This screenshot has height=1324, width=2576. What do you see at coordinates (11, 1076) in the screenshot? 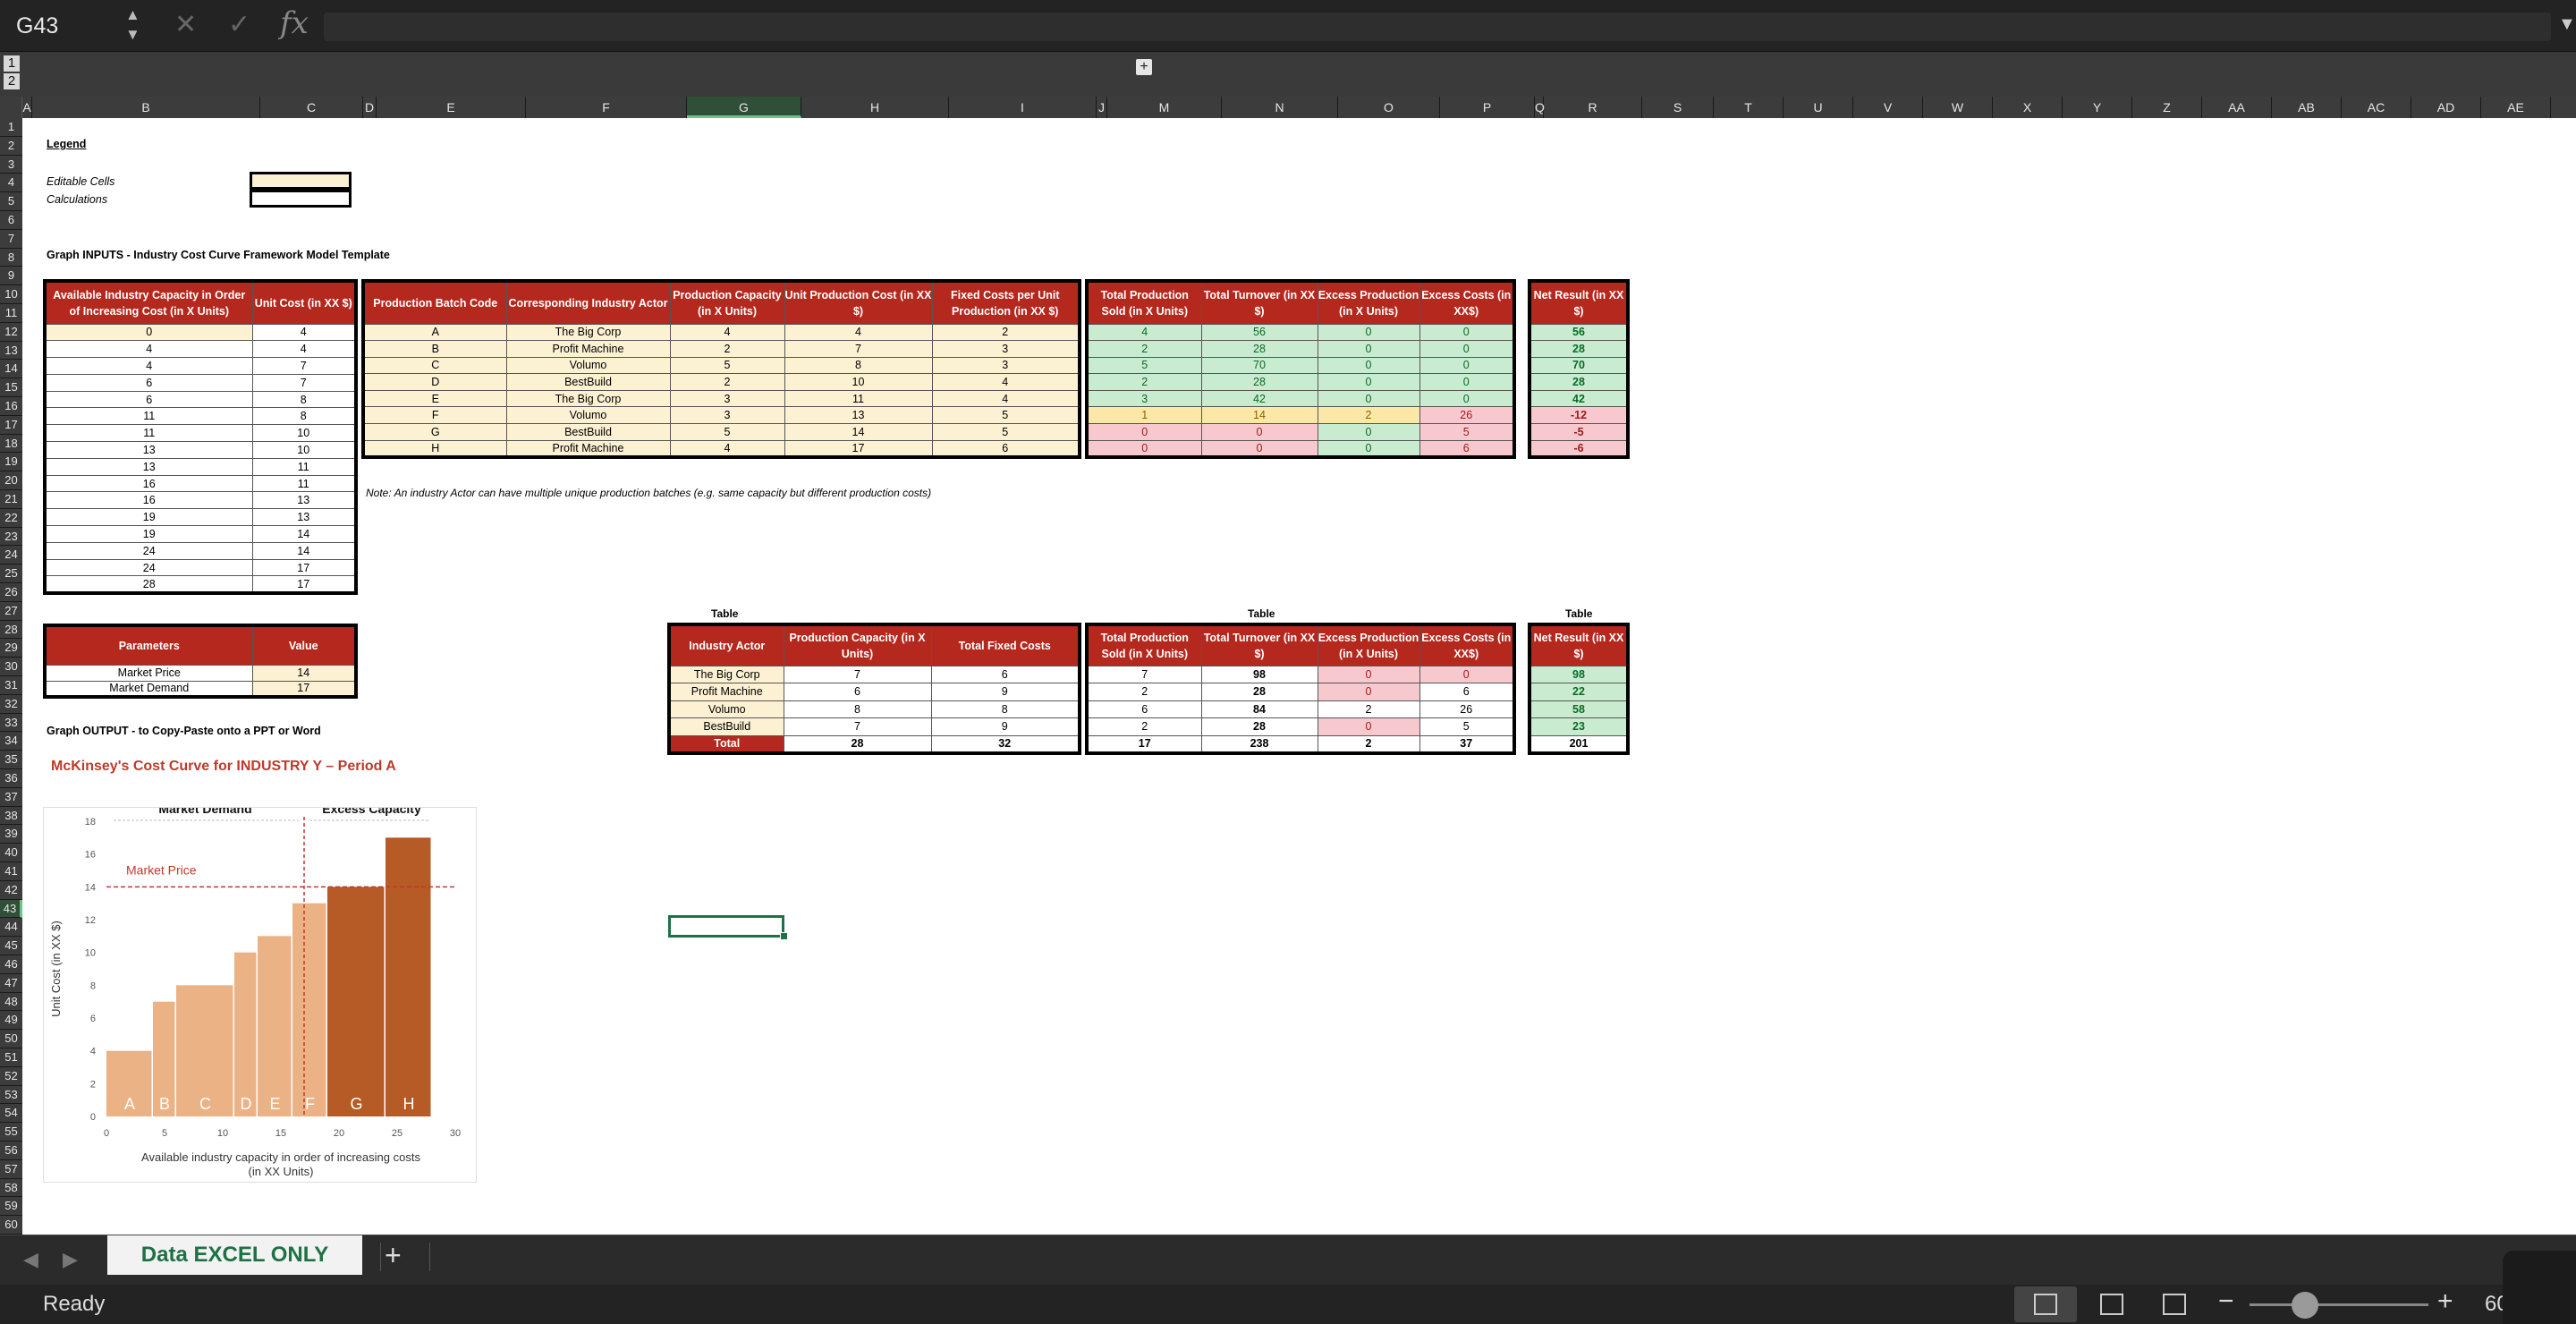
I see `row-header-52: 52` at bounding box center [11, 1076].